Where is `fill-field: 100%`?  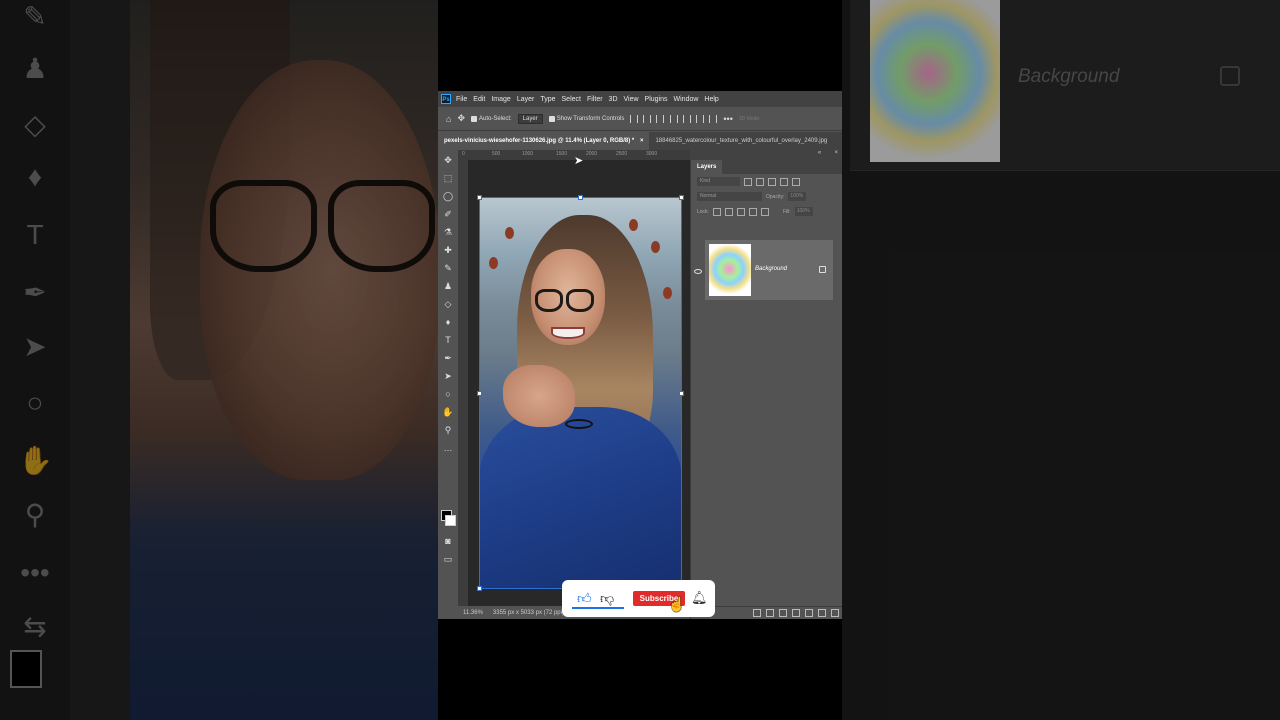 fill-field: 100% is located at coordinates (803, 211).